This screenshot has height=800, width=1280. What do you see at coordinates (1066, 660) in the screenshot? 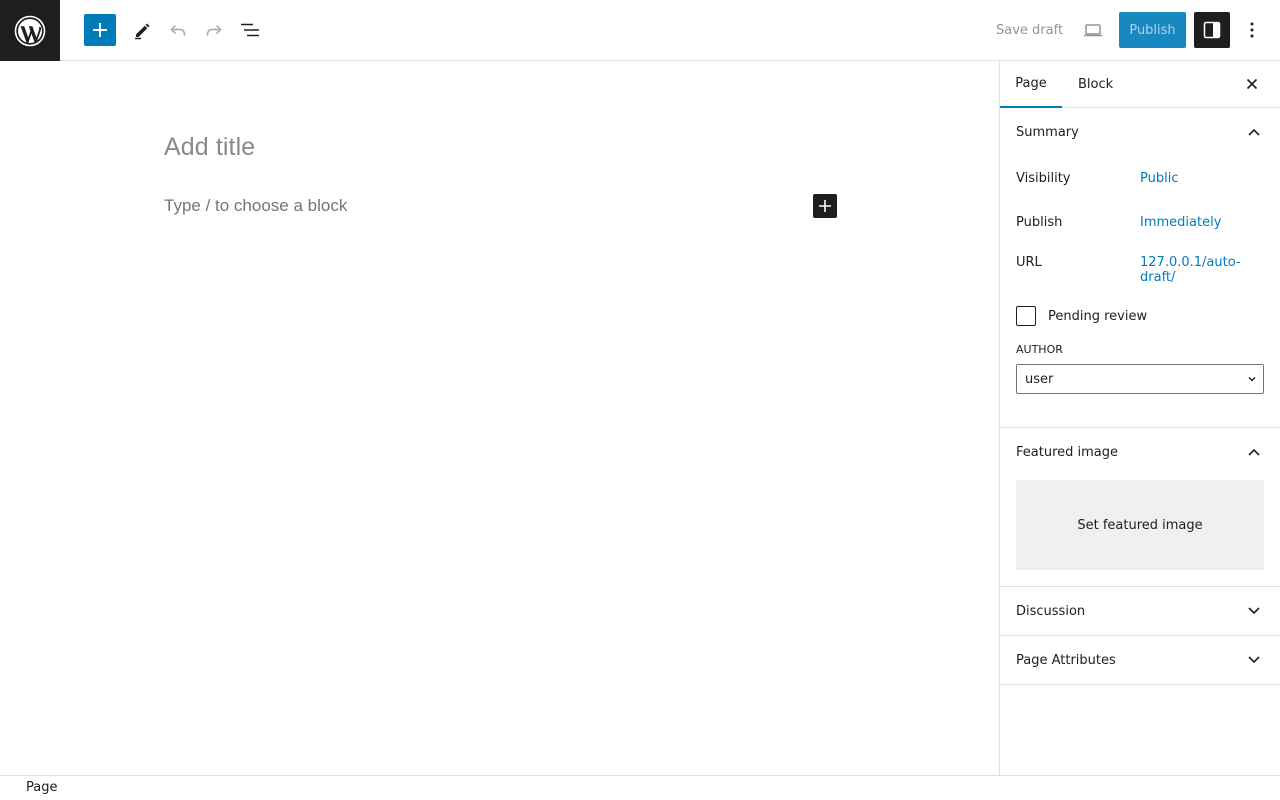
I see `panel-title: Page Attributes` at bounding box center [1066, 660].